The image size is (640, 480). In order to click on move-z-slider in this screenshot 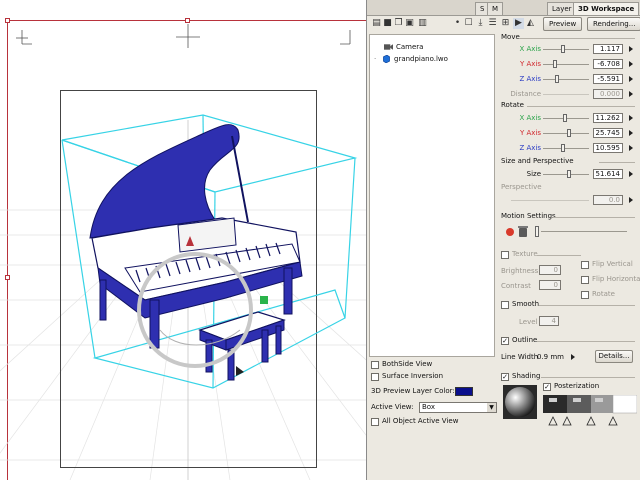, I will do `click(566, 79)`.